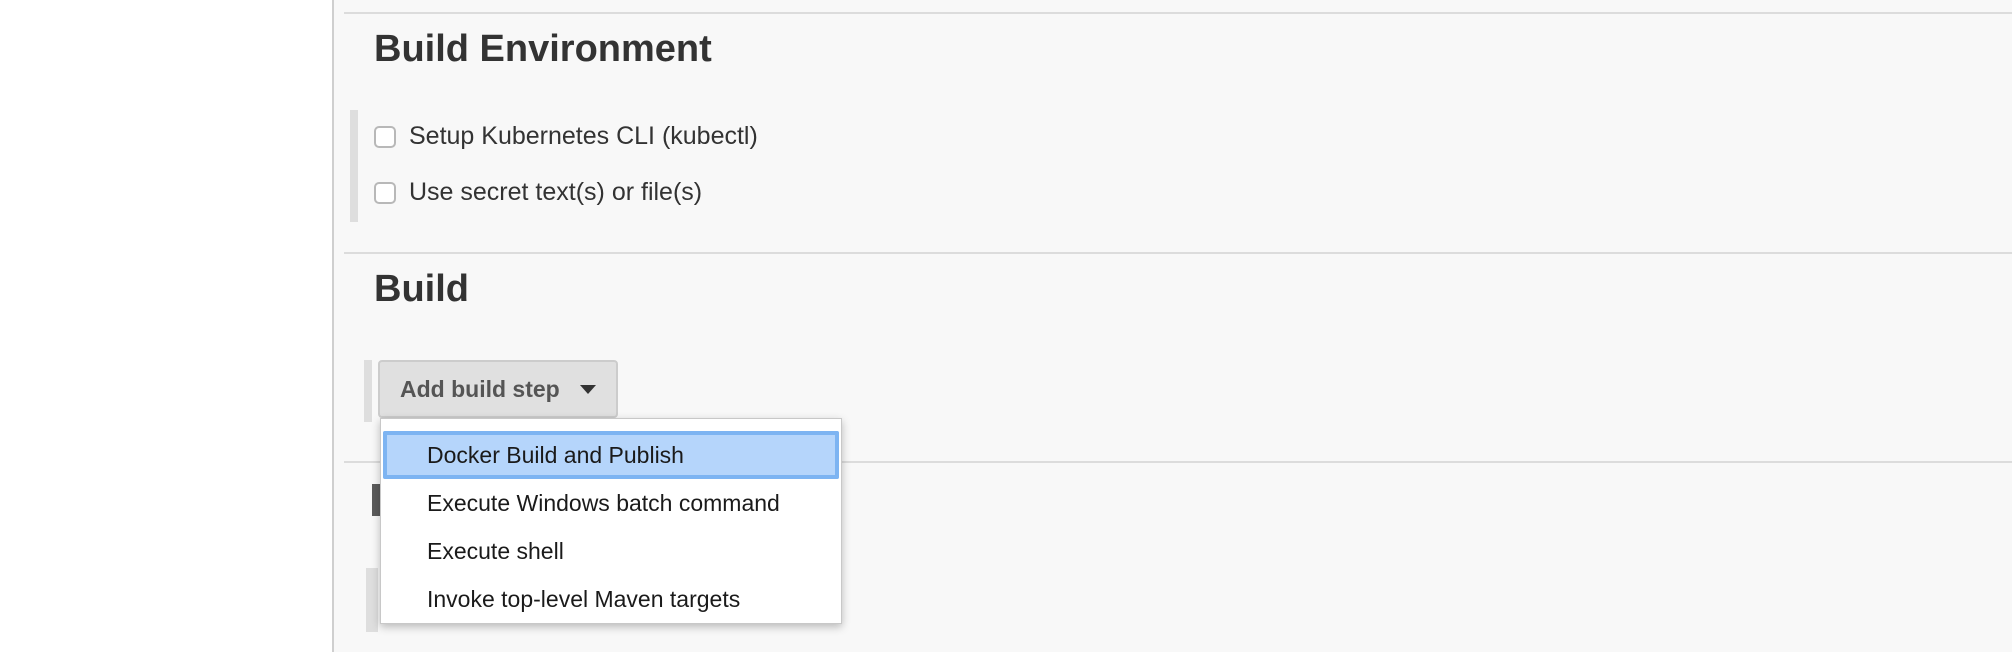 This screenshot has height=652, width=2012. I want to click on kubernetes-cli-label: Setup Kubernetes CLI (kubectl), so click(583, 136).